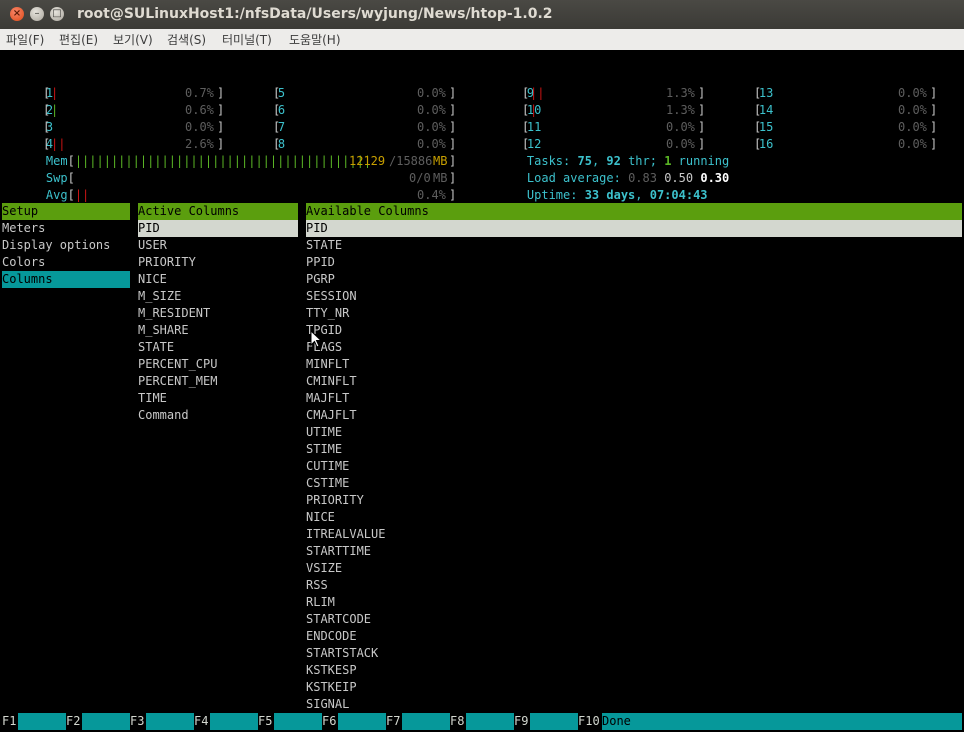 This screenshot has height=732, width=964. I want to click on menu-help: 도움말(H), so click(315, 39).